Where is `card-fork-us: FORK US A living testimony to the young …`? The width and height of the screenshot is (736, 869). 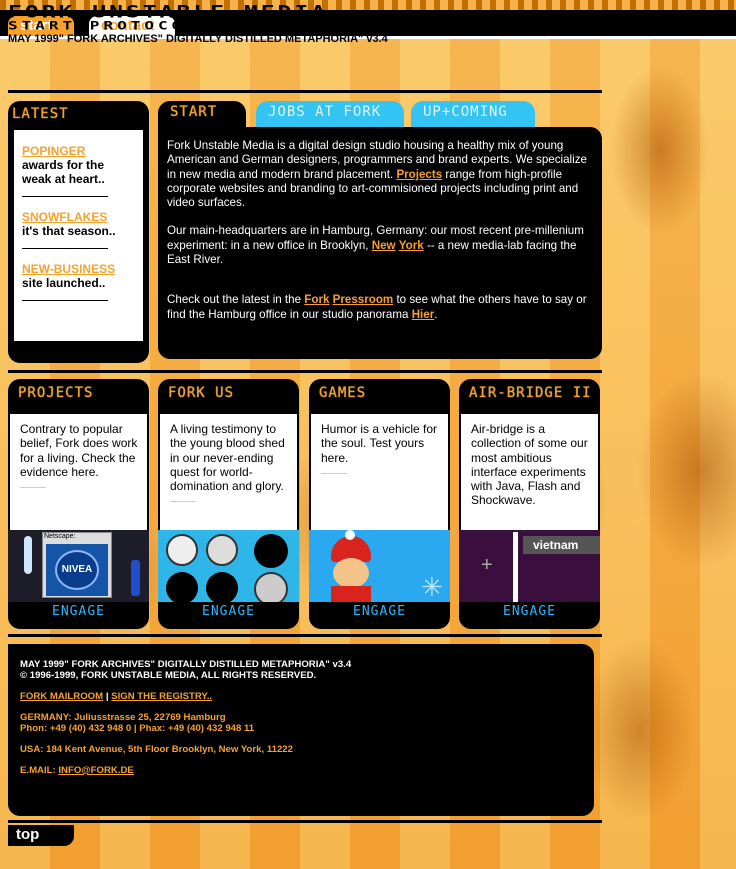 card-fork-us: FORK US A living testimony to the young … is located at coordinates (228, 504).